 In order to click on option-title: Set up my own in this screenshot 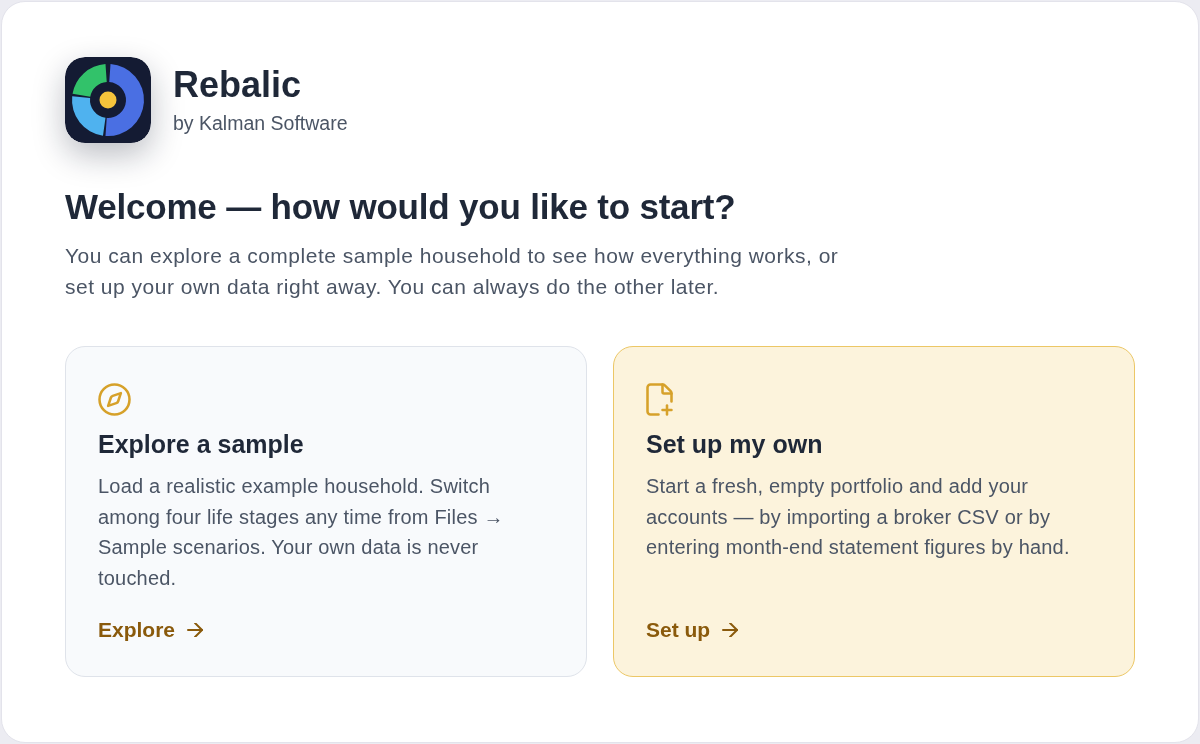, I will do `click(735, 444)`.